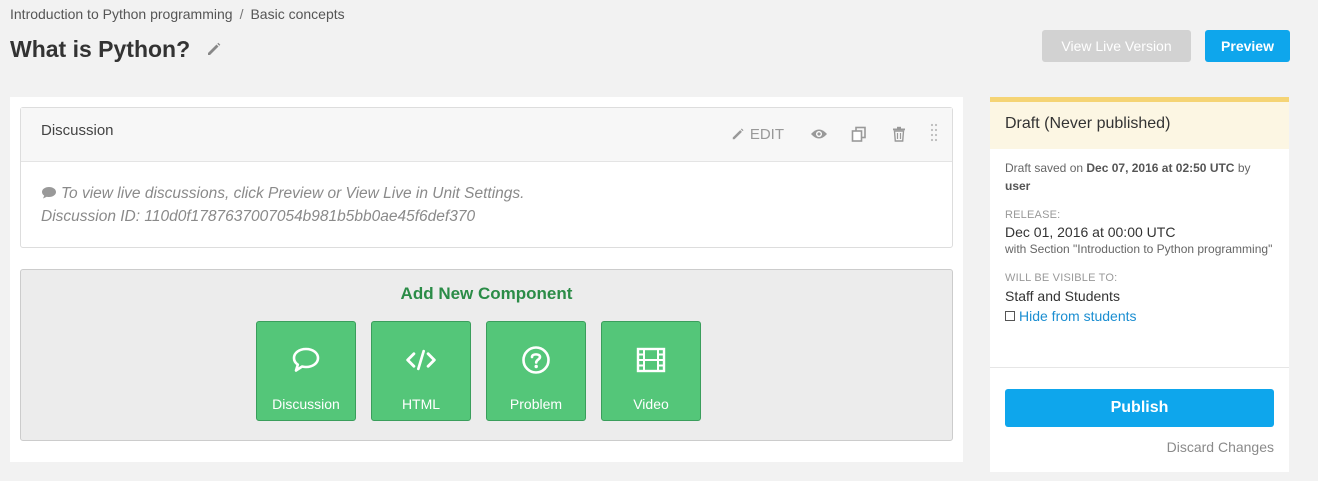 The height and width of the screenshot is (481, 1318). What do you see at coordinates (1139, 316) in the screenshot?
I see `hide-from-students-control: Hide from students` at bounding box center [1139, 316].